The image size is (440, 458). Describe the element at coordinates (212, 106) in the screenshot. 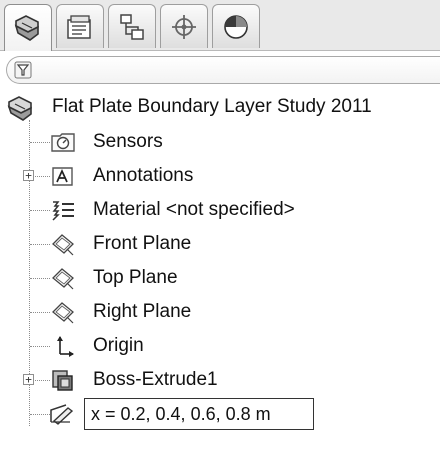

I see `root-part-label: Flat Plate Boundary Layer Study 2011` at that location.